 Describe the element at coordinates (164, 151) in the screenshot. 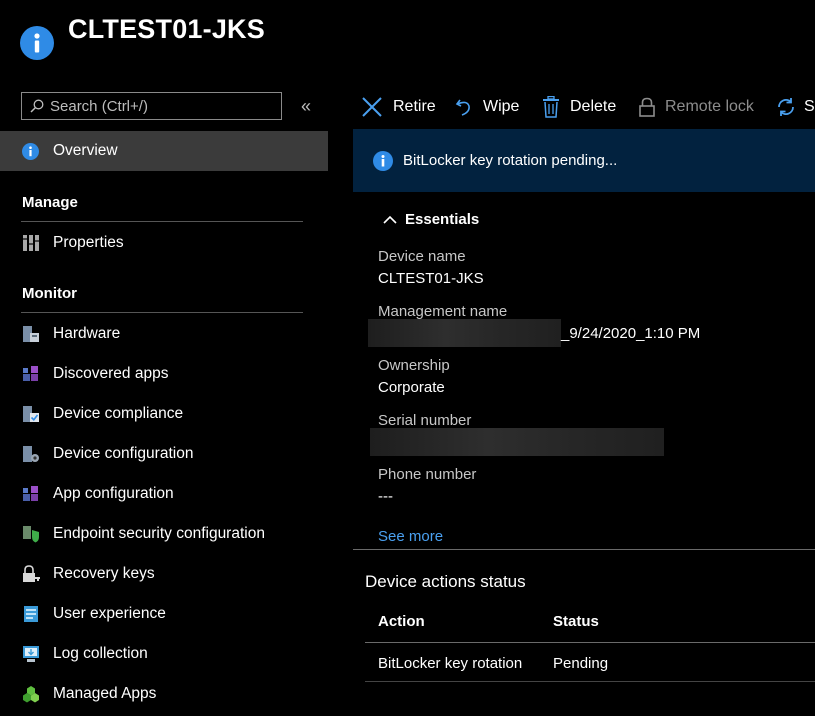

I see `sidebar-item-overview: Overview` at that location.